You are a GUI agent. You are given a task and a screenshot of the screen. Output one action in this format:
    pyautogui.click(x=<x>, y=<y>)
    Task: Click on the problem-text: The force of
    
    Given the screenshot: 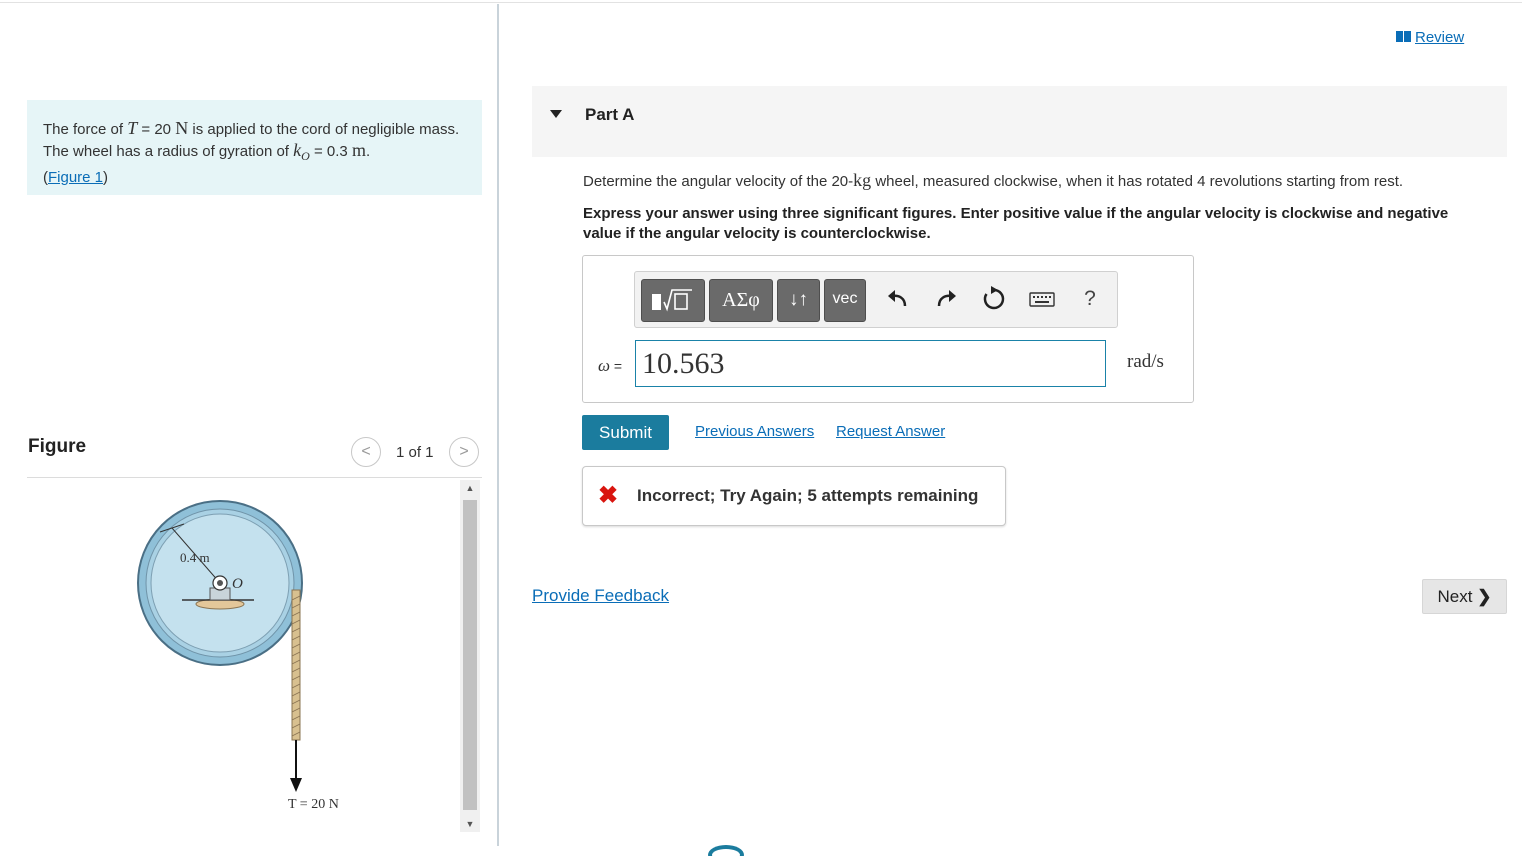 What is the action you would take?
    pyautogui.click(x=85, y=129)
    